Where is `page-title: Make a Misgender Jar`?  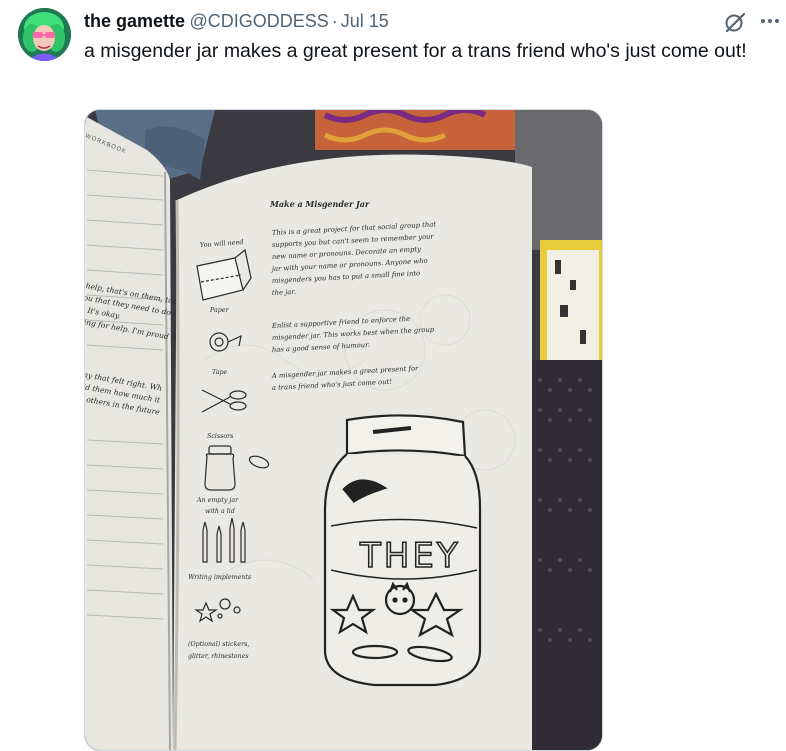
page-title: Make a Misgender Jar is located at coordinates (319, 204).